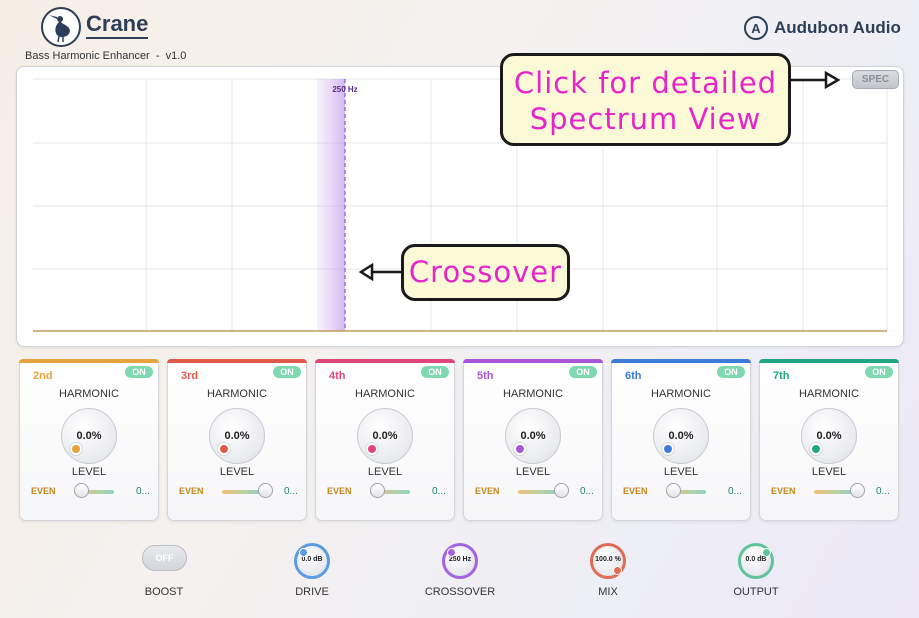  I want to click on mix-indicator-dot, so click(617, 570).